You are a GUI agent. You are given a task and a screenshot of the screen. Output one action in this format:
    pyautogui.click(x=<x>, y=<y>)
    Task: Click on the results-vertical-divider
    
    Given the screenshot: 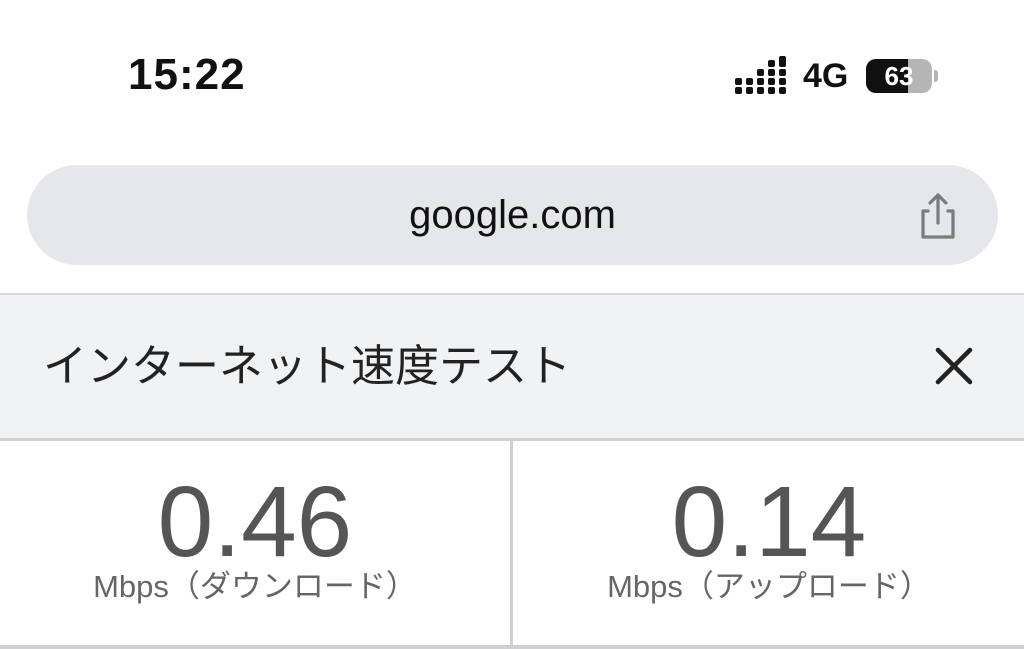 What is the action you would take?
    pyautogui.click(x=511, y=543)
    